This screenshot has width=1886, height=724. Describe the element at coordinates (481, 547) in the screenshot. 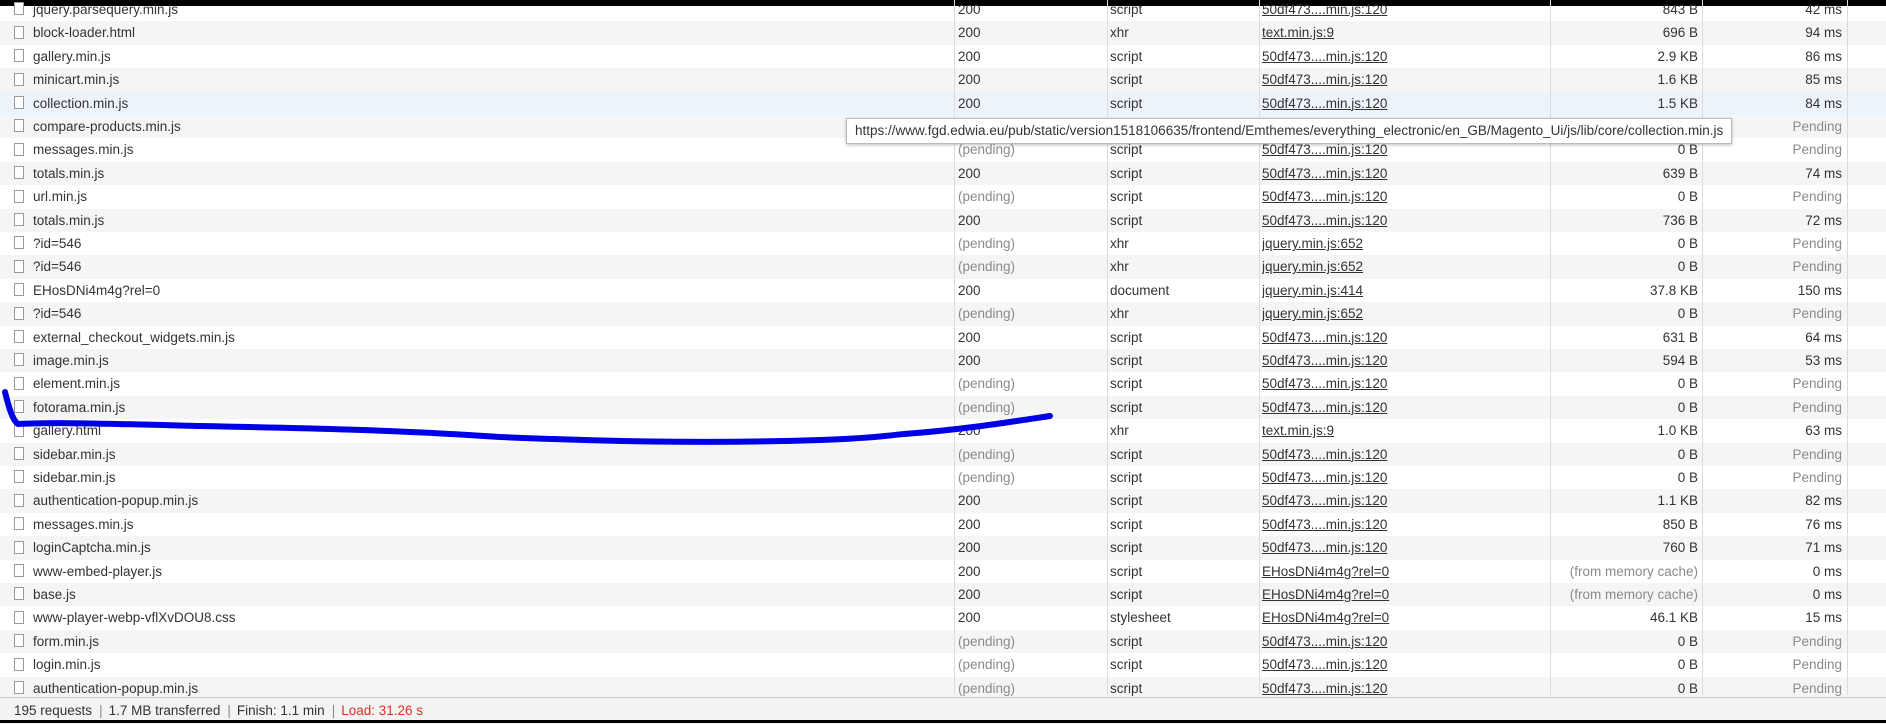

I see `request-name-cell: loginCaptcha.min.js` at that location.